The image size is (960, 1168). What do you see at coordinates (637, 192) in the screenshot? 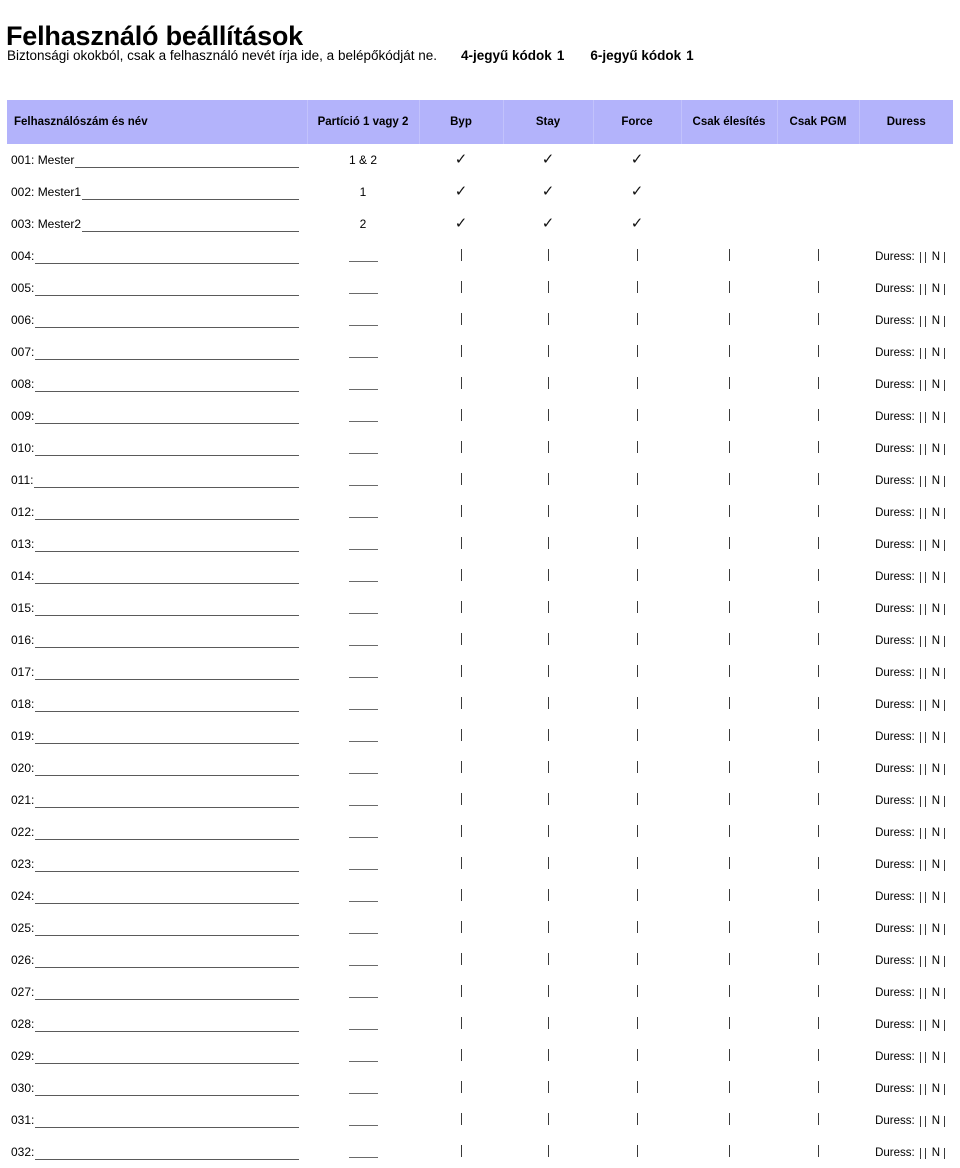
I see `force-cell: ✓` at bounding box center [637, 192].